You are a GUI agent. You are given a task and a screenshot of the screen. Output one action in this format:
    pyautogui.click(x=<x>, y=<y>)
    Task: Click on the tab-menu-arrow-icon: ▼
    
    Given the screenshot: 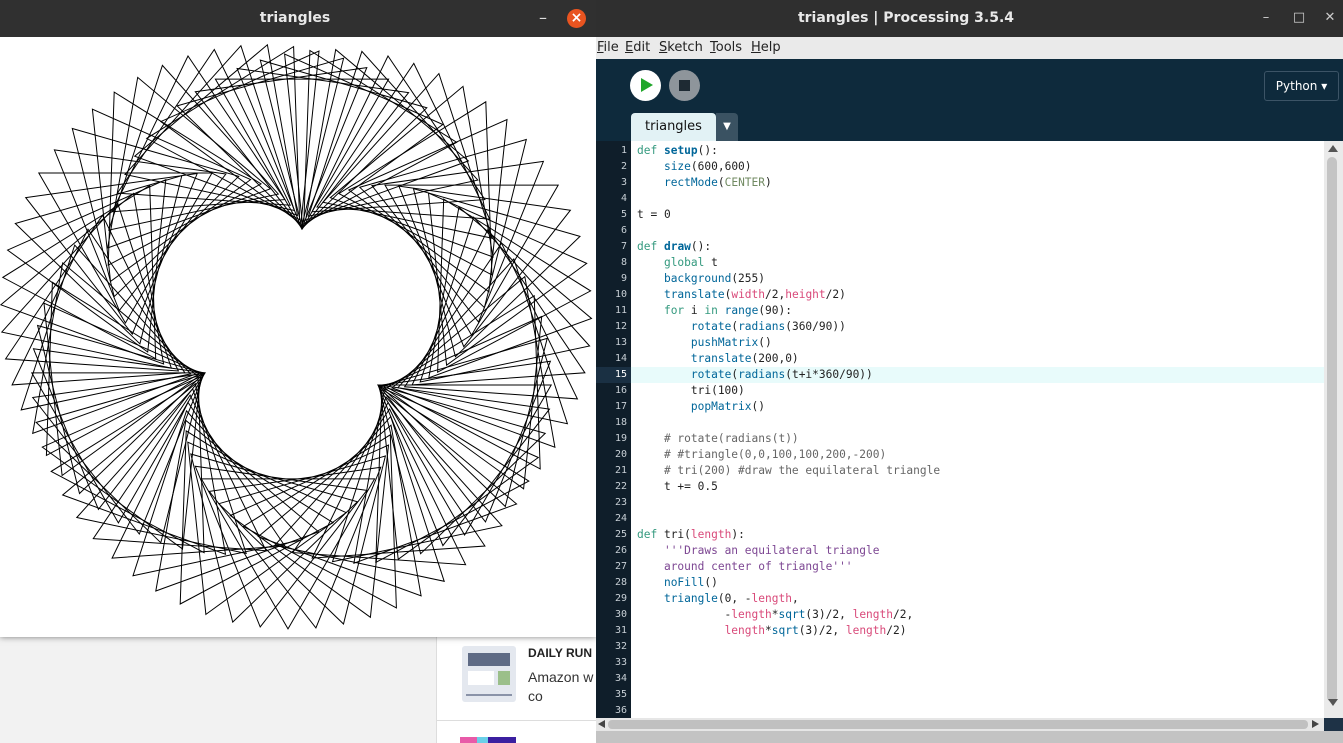 What is the action you would take?
    pyautogui.click(x=727, y=127)
    